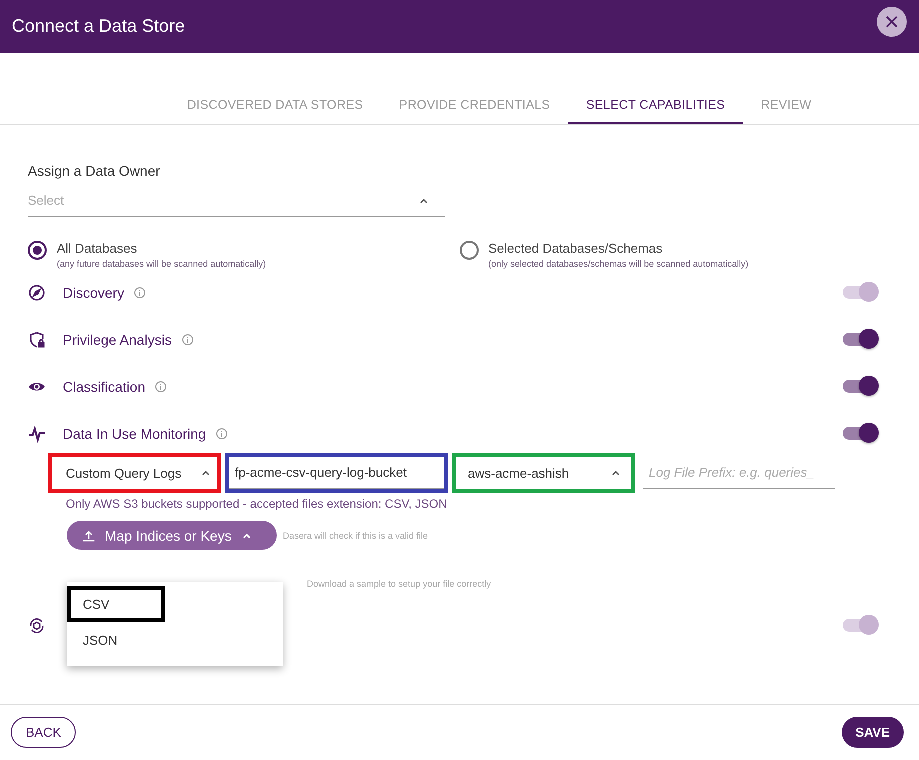  I want to click on select-field: aws-acme-ashish, so click(543, 473).